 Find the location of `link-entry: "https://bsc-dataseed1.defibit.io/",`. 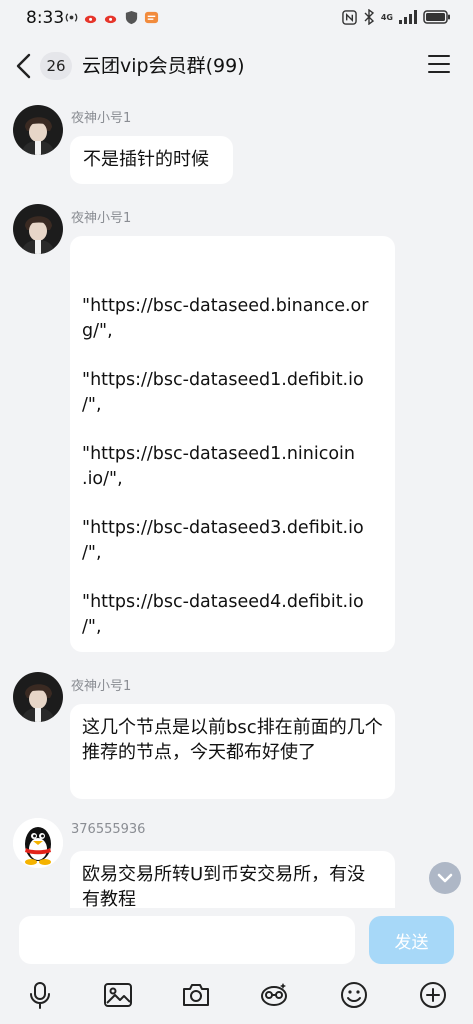

link-entry: "https://bsc-dataseed1.defibit.io/", is located at coordinates (223, 392).